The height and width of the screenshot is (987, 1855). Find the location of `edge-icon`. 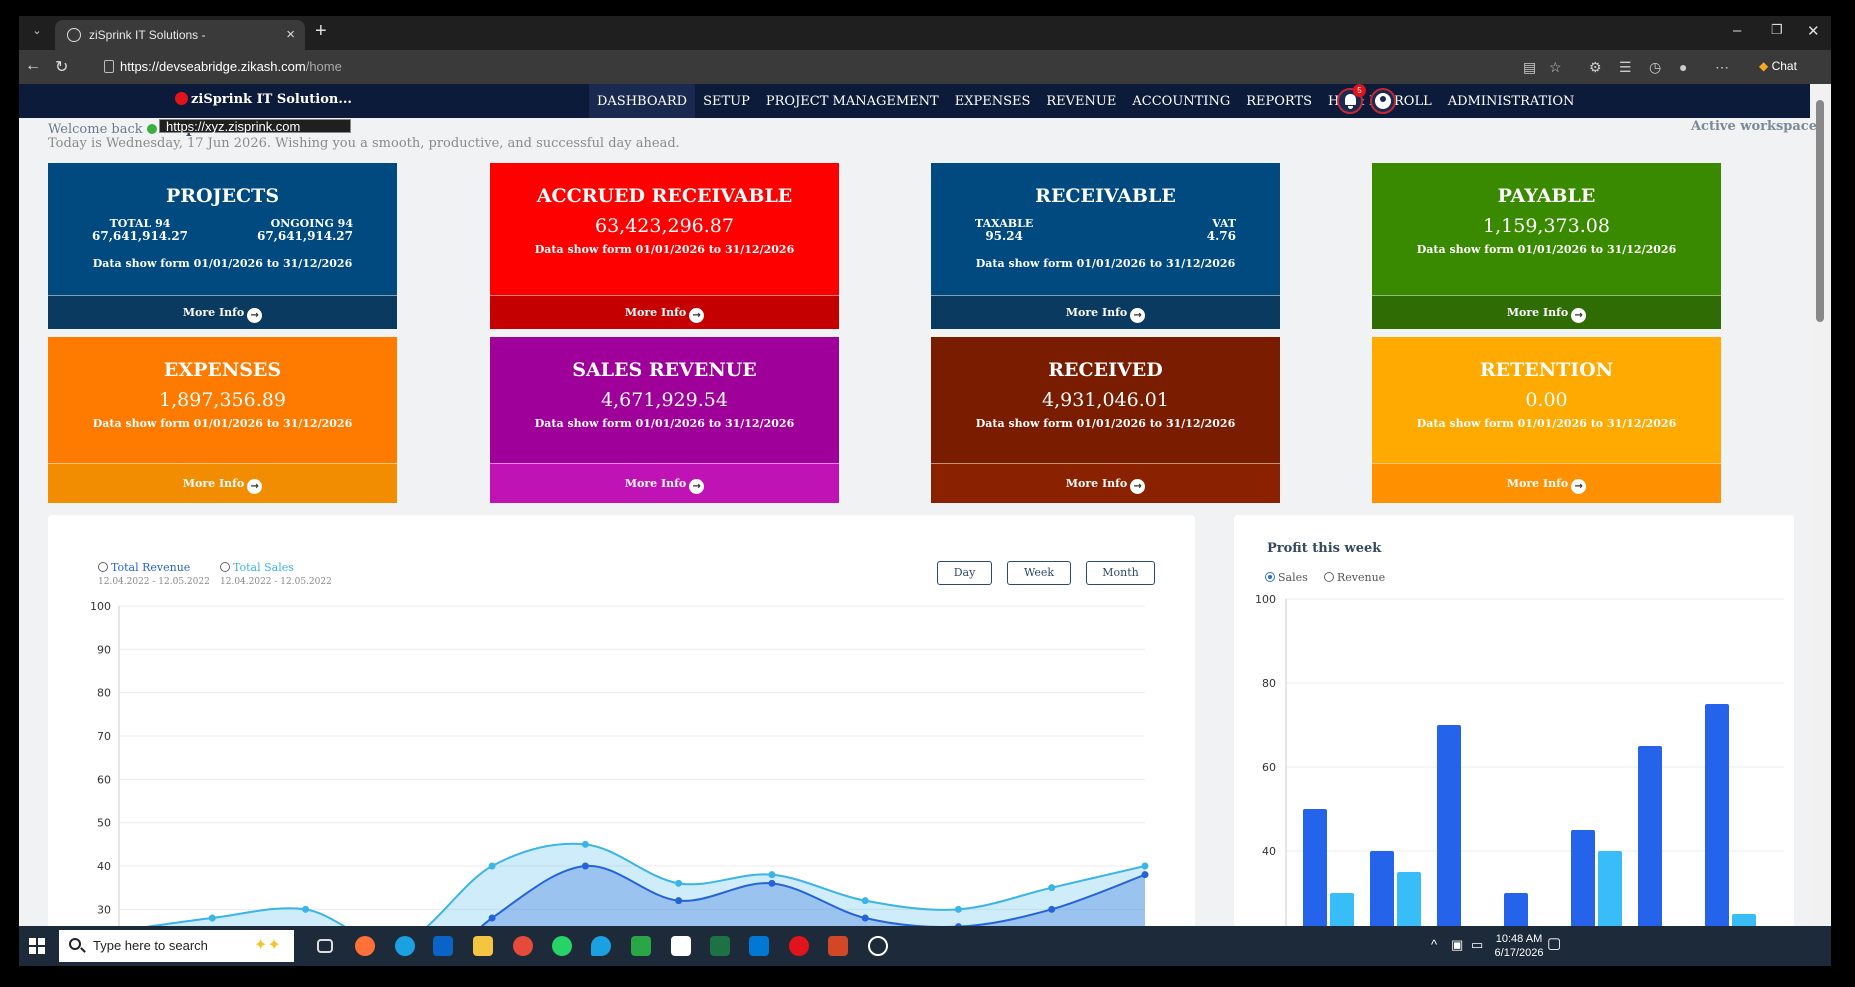

edge-icon is located at coordinates (405, 946).